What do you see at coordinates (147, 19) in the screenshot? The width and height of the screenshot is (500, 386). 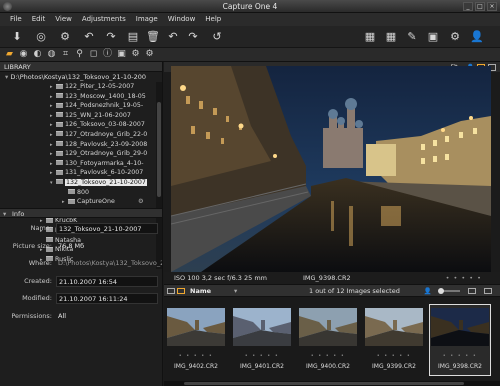 I see `menu-image: Image` at bounding box center [147, 19].